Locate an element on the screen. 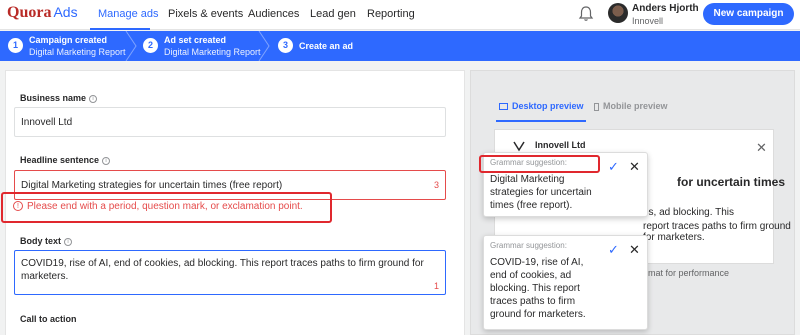 The width and height of the screenshot is (800, 335). business-name-input: Innovell Ltd is located at coordinates (230, 122).